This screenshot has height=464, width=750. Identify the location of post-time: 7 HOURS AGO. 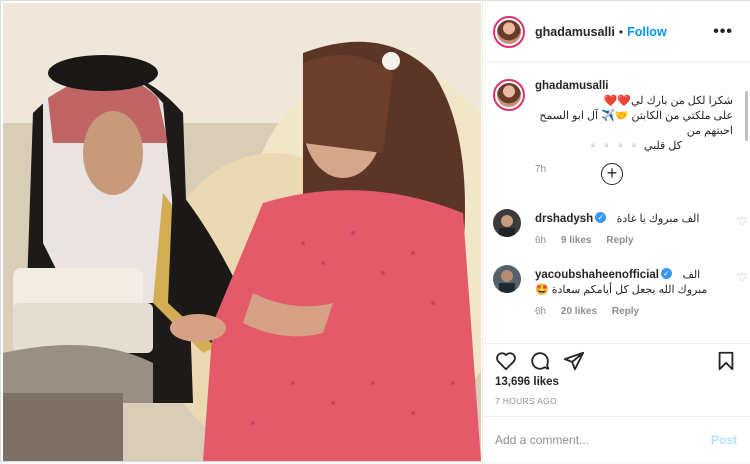
(526, 401).